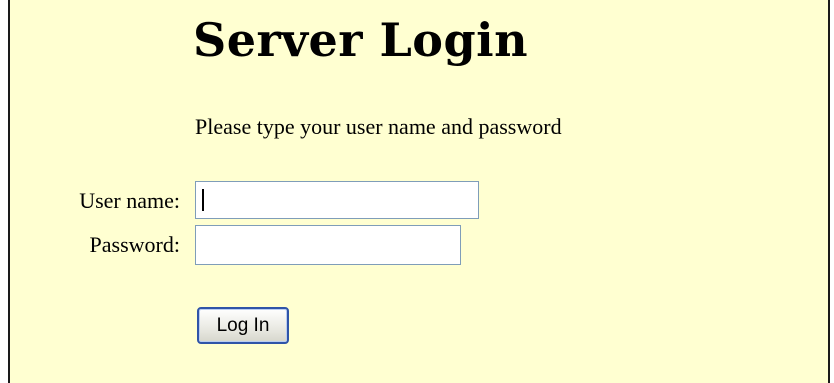 This screenshot has height=383, width=834. Describe the element at coordinates (328, 245) in the screenshot. I see `password-input` at that location.